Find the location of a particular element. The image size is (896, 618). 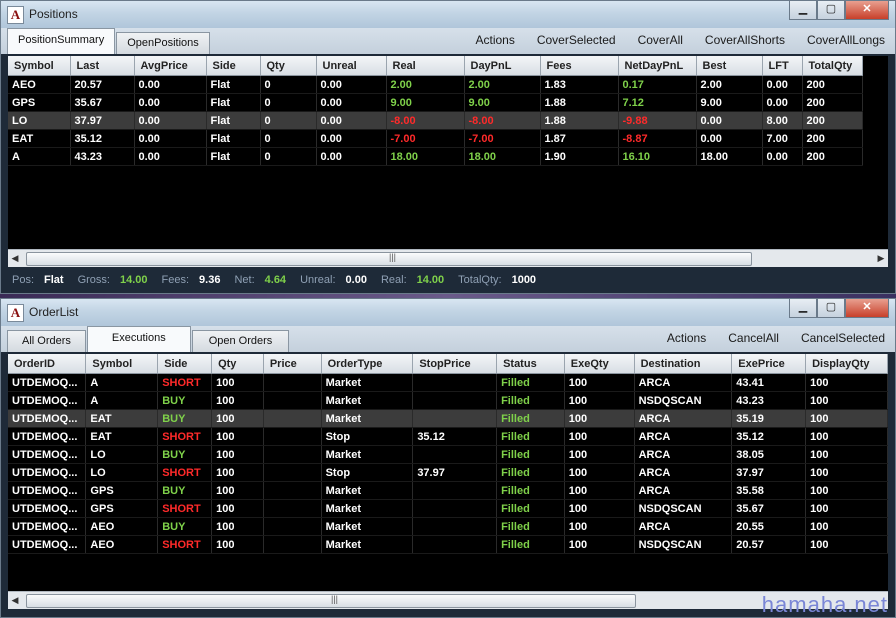

column-header-totalqty: TotalQty is located at coordinates (832, 66).